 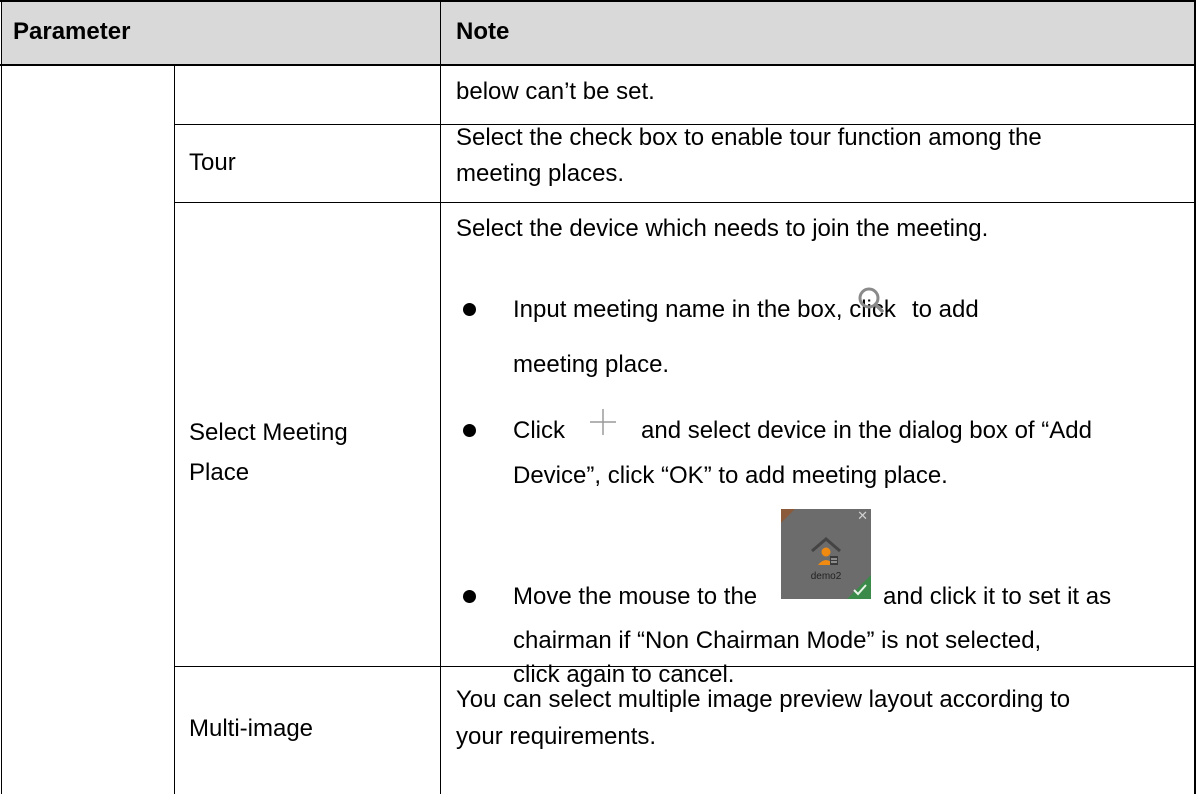 What do you see at coordinates (860, 590) in the screenshot?
I see `check-icon` at bounding box center [860, 590].